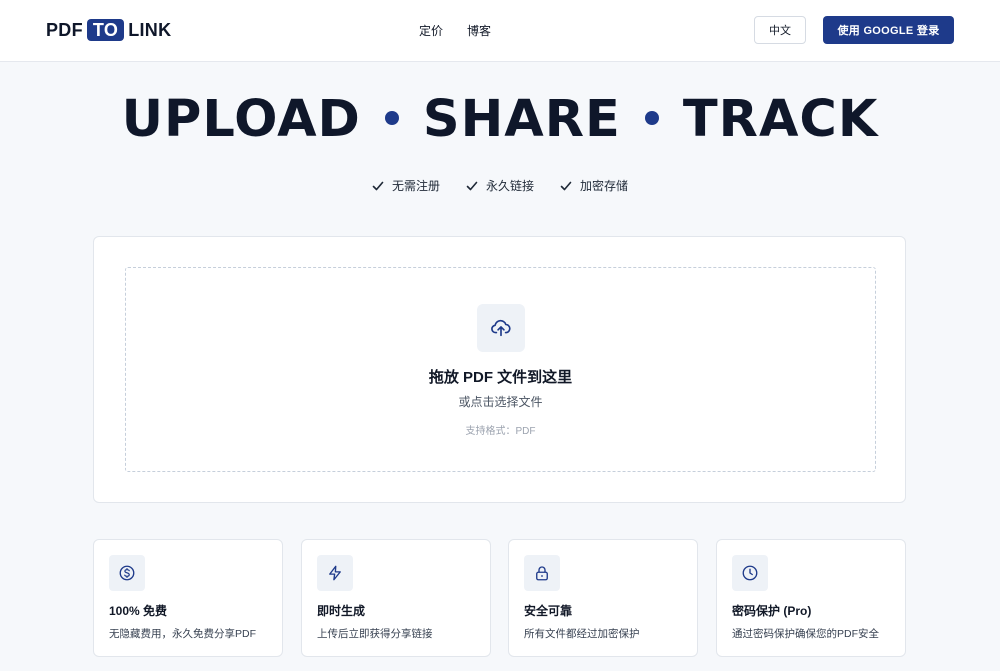  I want to click on hero-title: UPLOAD SHARE TRACK, so click(500, 120).